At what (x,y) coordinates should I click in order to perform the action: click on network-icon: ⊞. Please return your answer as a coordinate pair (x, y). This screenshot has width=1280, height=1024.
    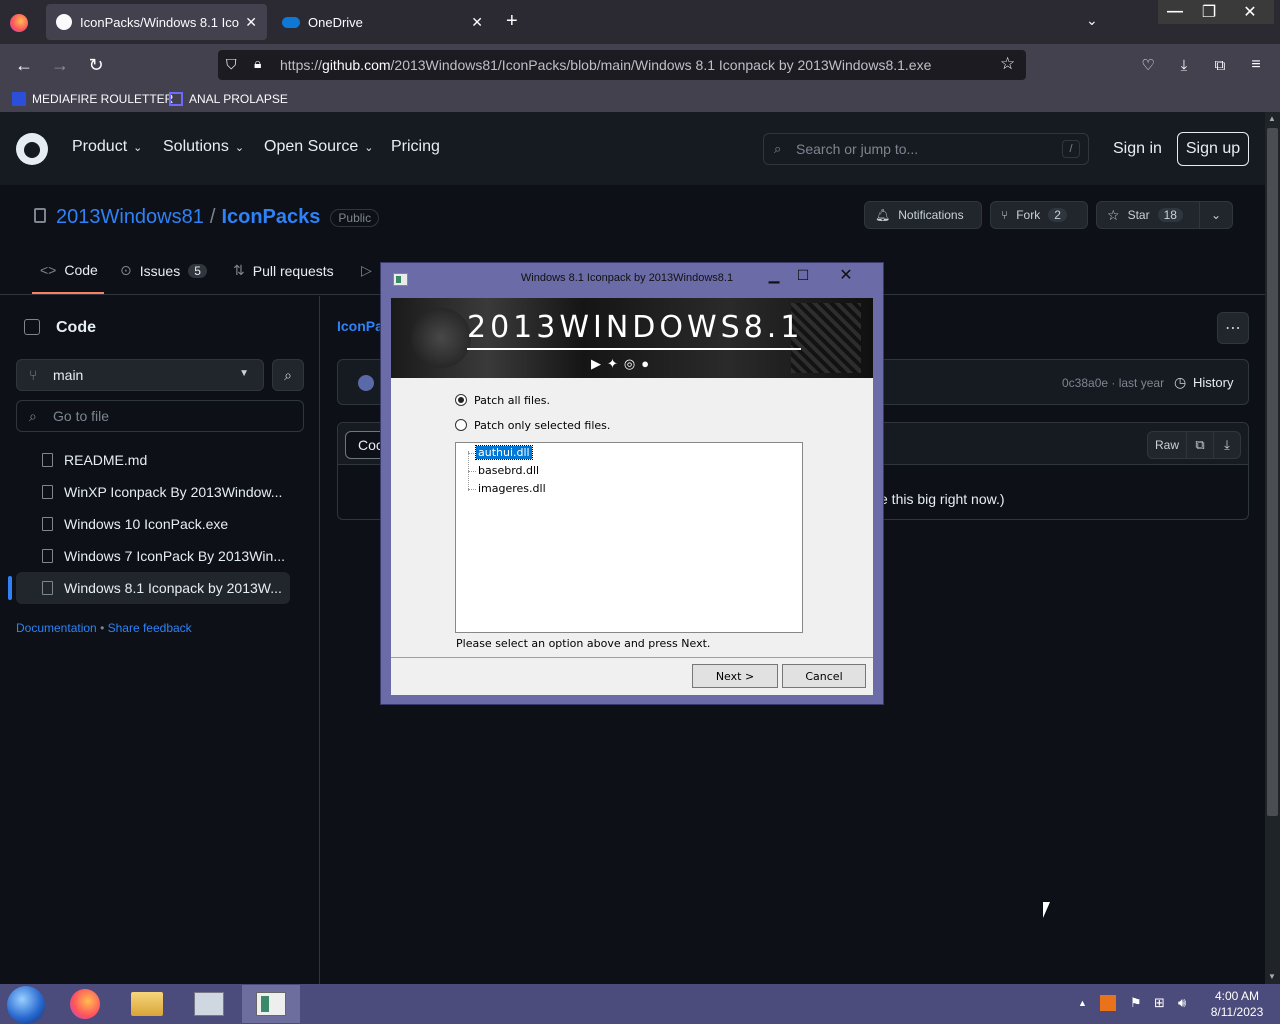
    Looking at the image, I should click on (1159, 1003).